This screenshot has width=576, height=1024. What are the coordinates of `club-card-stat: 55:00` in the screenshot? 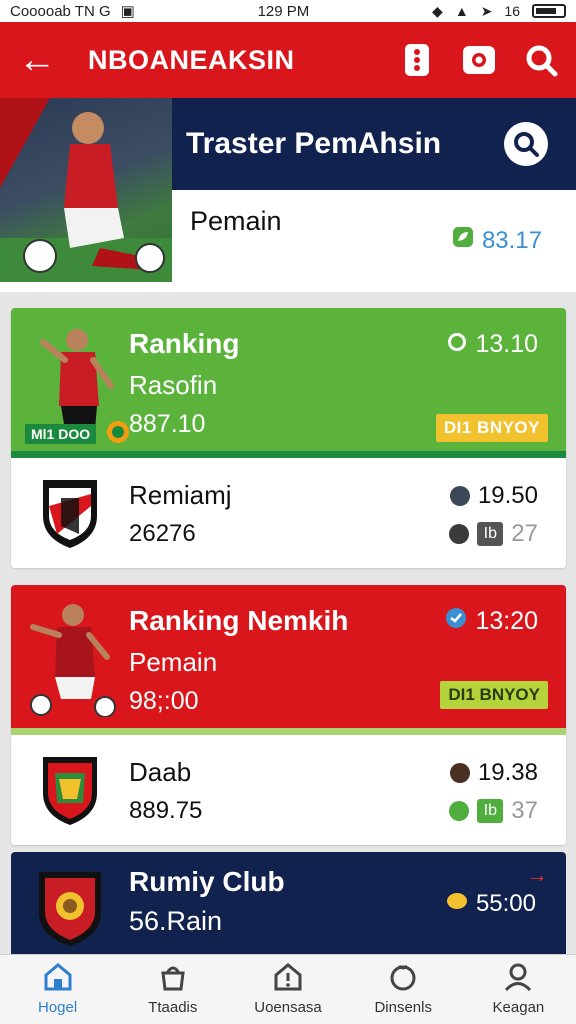 It's located at (491, 904).